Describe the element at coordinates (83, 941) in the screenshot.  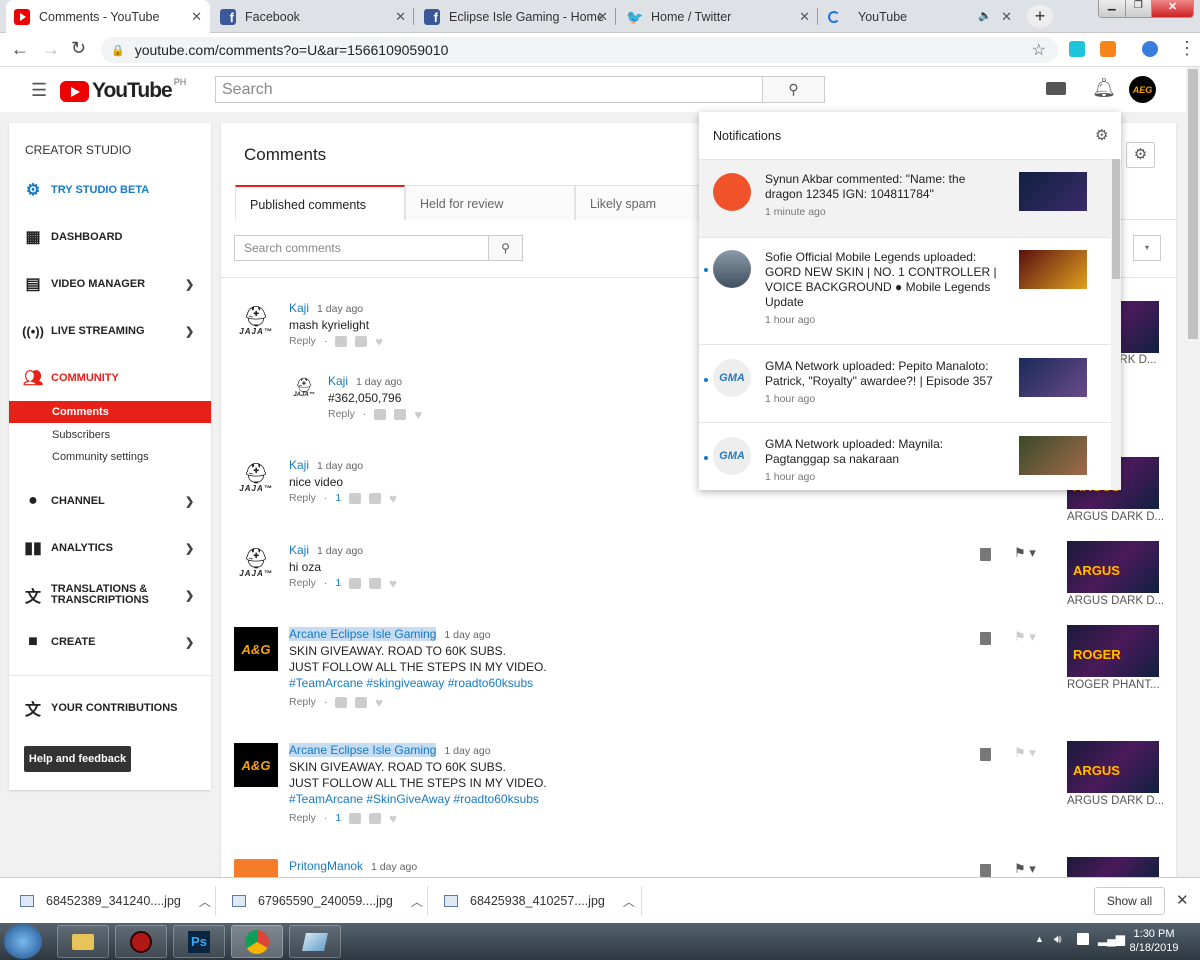
I see `file-explorer-button` at that location.